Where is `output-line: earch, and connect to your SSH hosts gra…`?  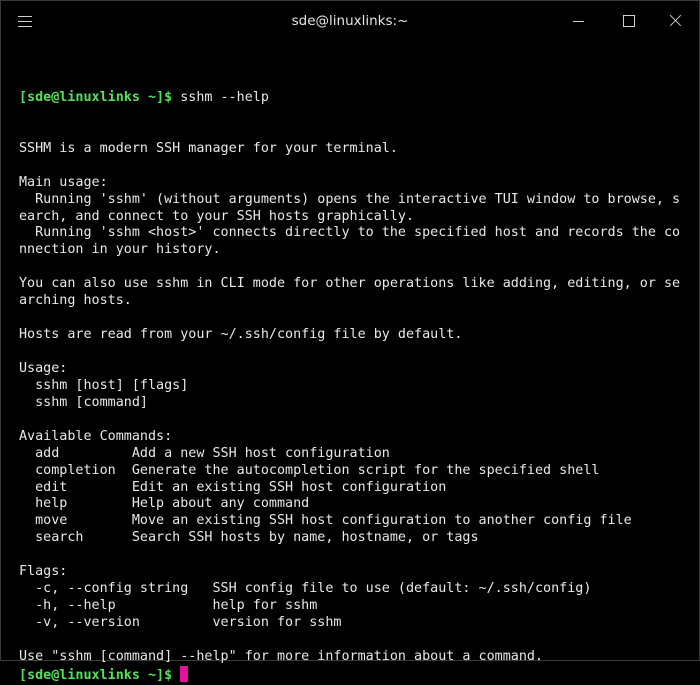 output-line: earch, and connect to your SSH hosts gra… is located at coordinates (217, 216).